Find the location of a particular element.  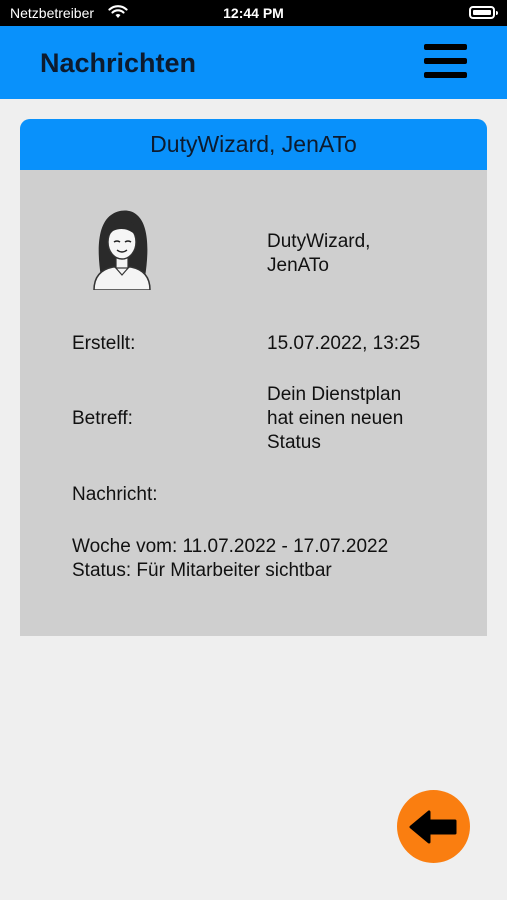

created-value: 15.07.2022, 13:25 is located at coordinates (344, 343).